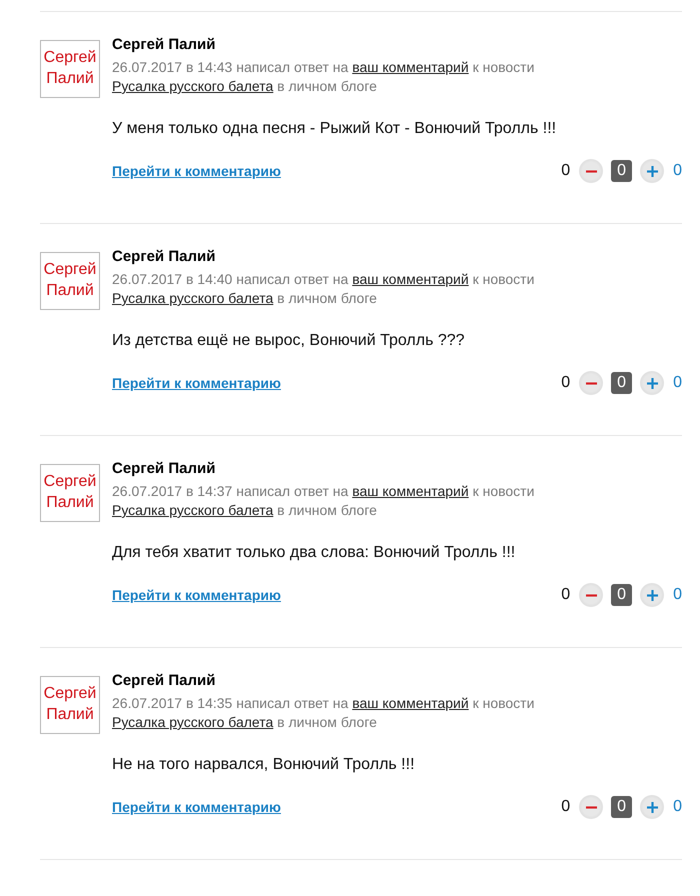  Describe the element at coordinates (324, 77) in the screenshot. I see `notification-meta: 26.07.2017 в 14:43 написал ответ на ваш комментарий к новости Русалка русского балета в личном блоге` at that location.